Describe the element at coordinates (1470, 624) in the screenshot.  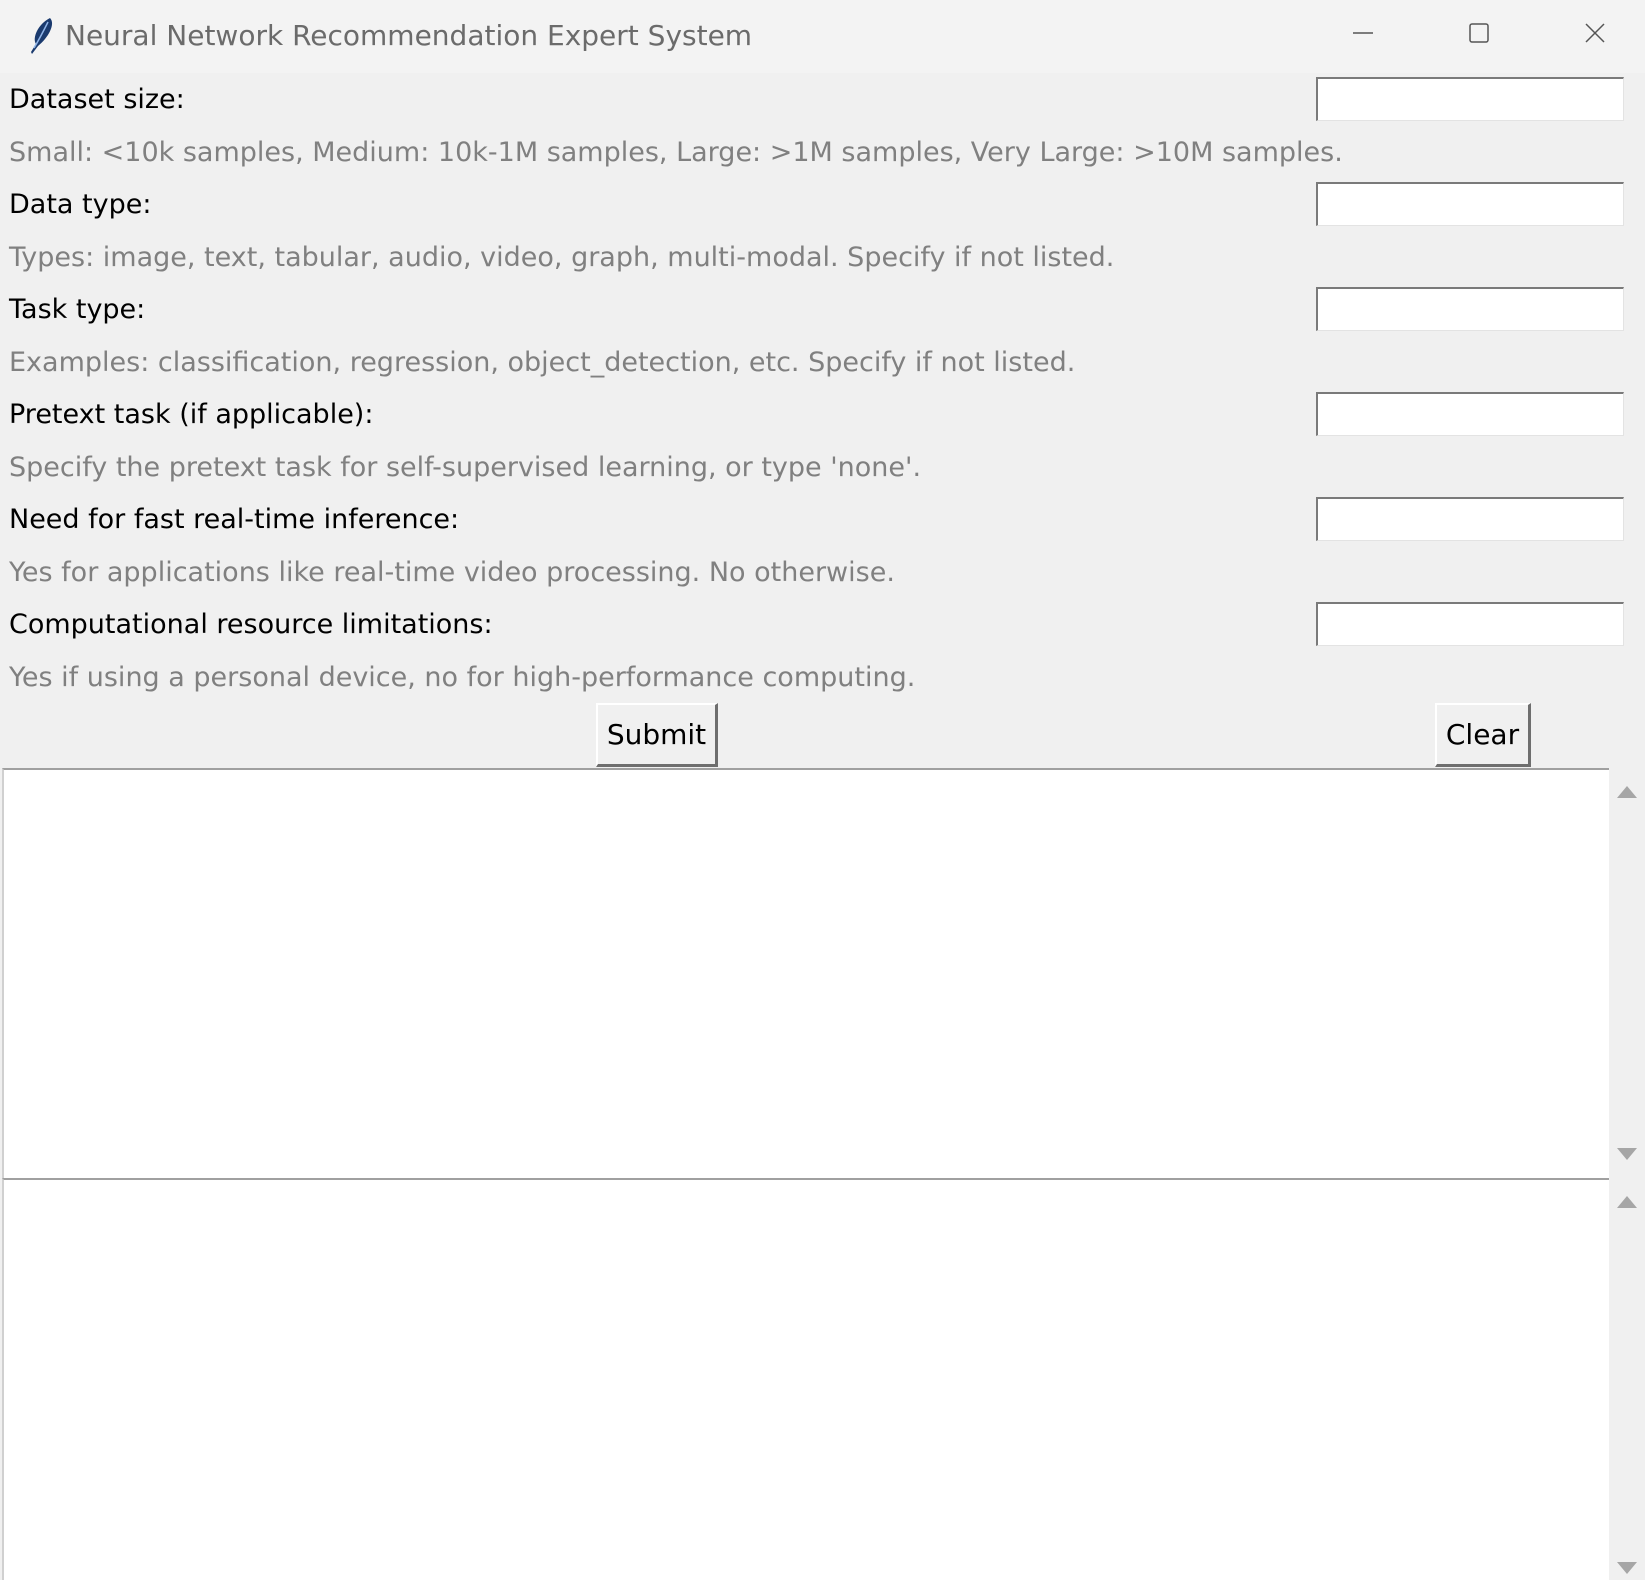
I see `compute-limits-input` at that location.